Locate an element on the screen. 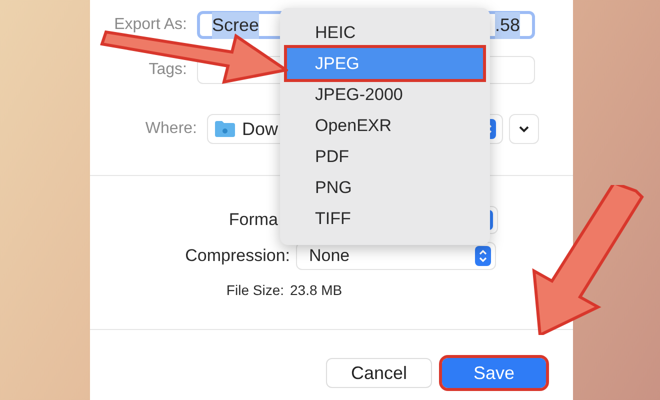 The height and width of the screenshot is (400, 660). where-label: Where: is located at coordinates (171, 129).